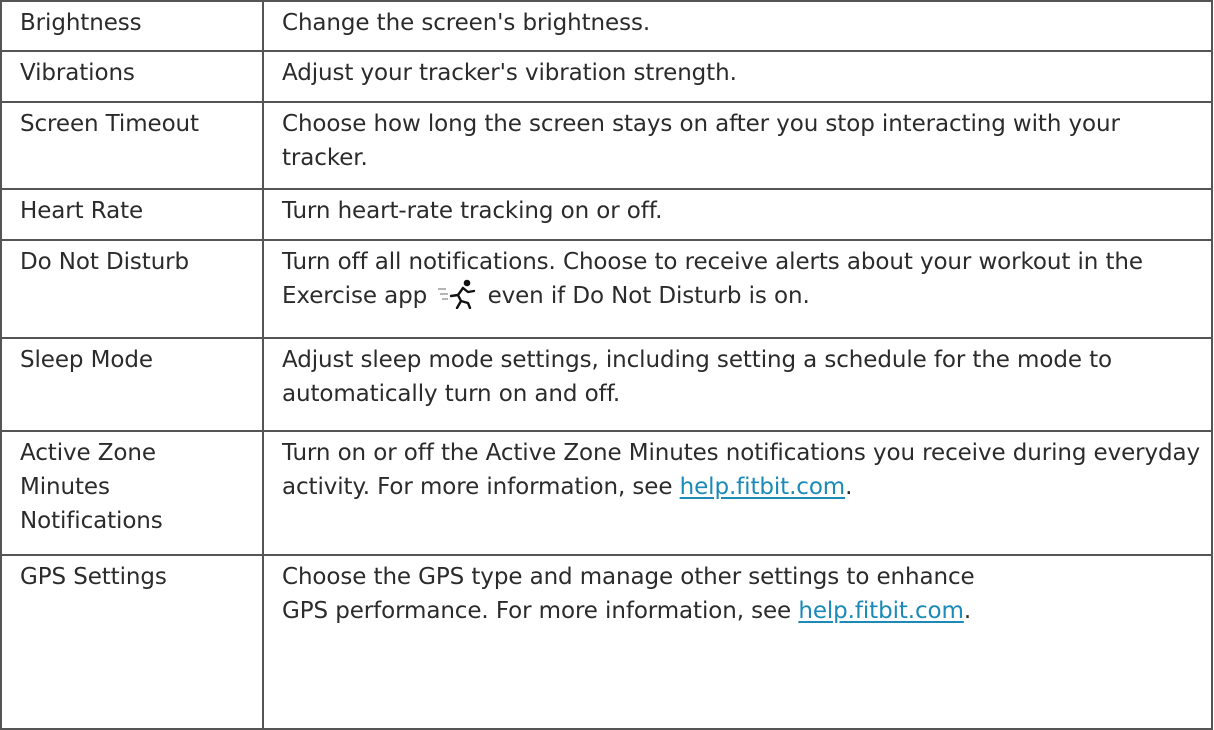  Describe the element at coordinates (132, 76) in the screenshot. I see `setting-name: Vibrations` at that location.